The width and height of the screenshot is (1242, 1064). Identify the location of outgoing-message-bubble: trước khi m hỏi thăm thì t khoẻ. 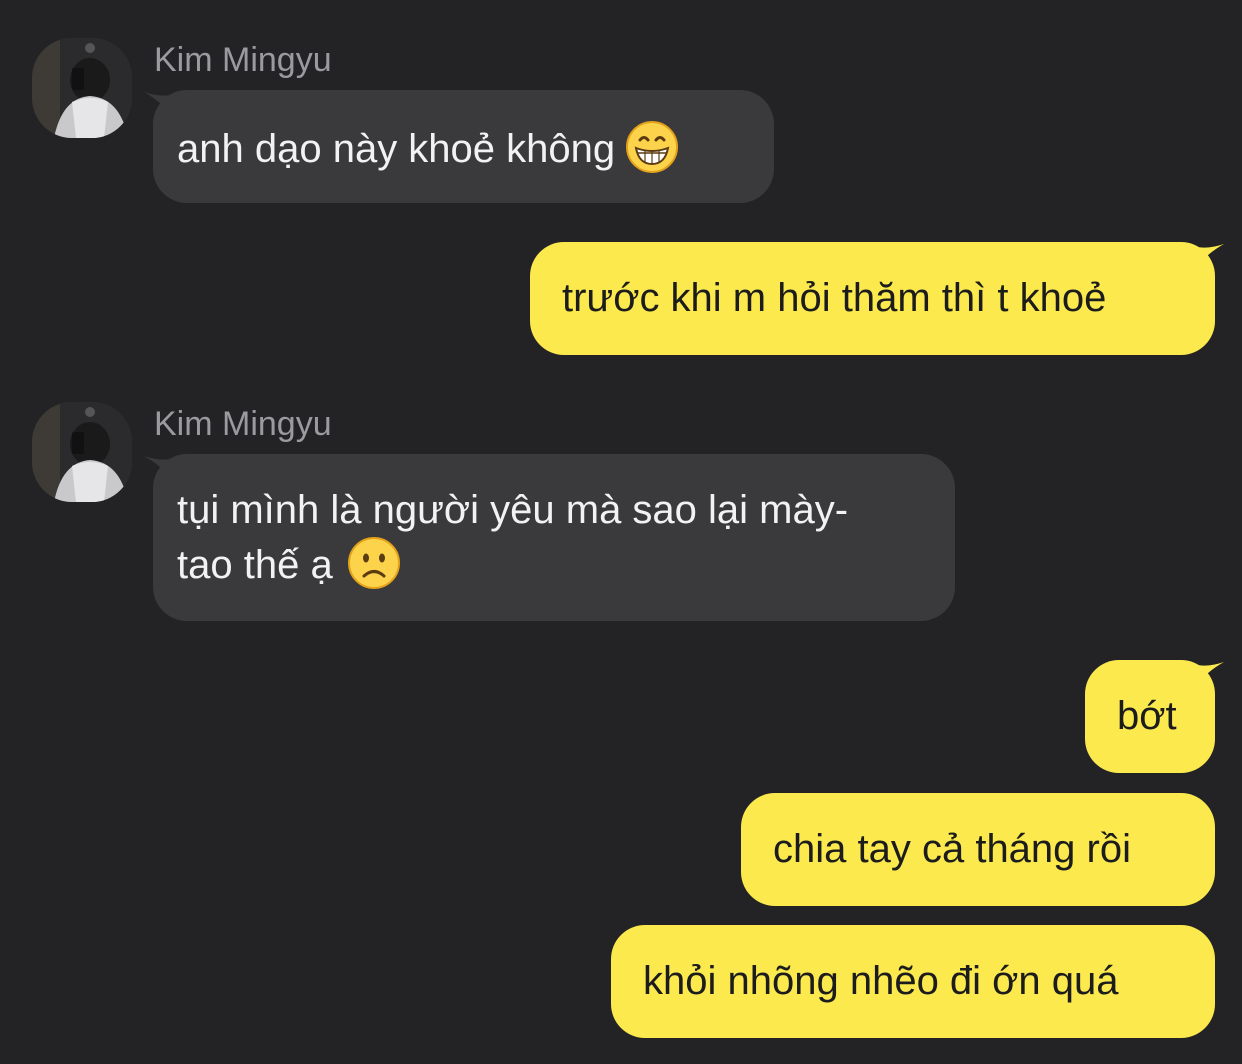
(872, 298).